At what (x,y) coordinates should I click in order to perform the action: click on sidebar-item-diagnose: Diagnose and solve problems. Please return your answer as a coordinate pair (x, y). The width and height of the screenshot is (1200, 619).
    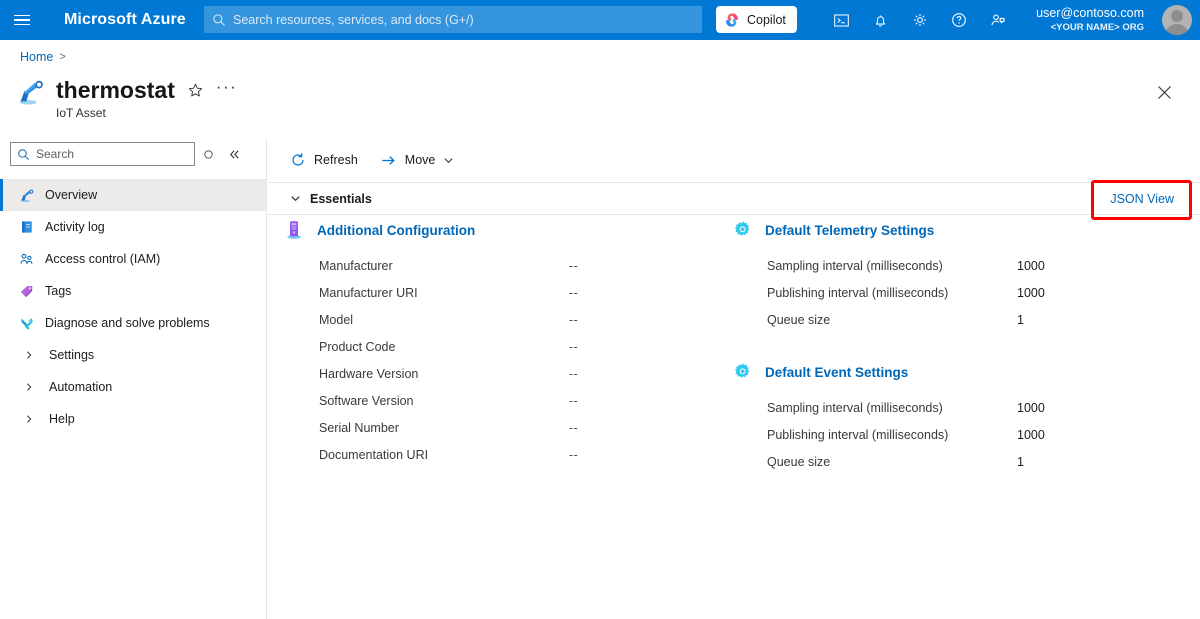
    Looking at the image, I should click on (133, 323).